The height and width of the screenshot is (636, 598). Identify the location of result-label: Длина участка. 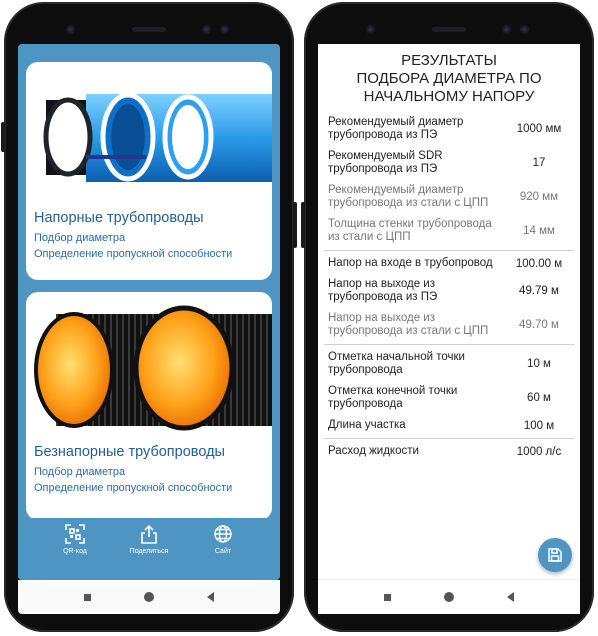
(367, 425).